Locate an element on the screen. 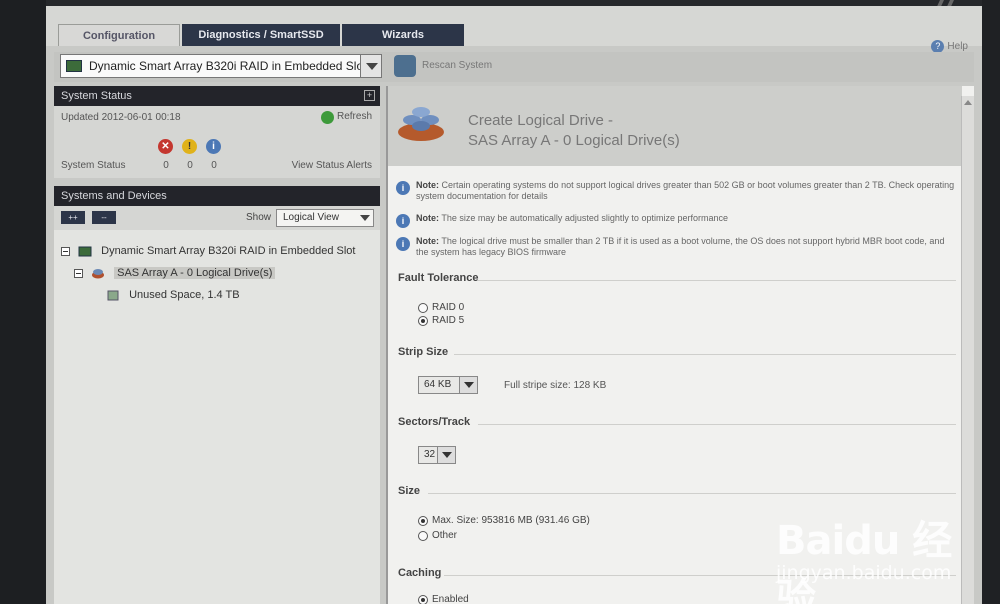  tree-node-unused-space: Unused Space, 1.4 TB is located at coordinates (173, 295).